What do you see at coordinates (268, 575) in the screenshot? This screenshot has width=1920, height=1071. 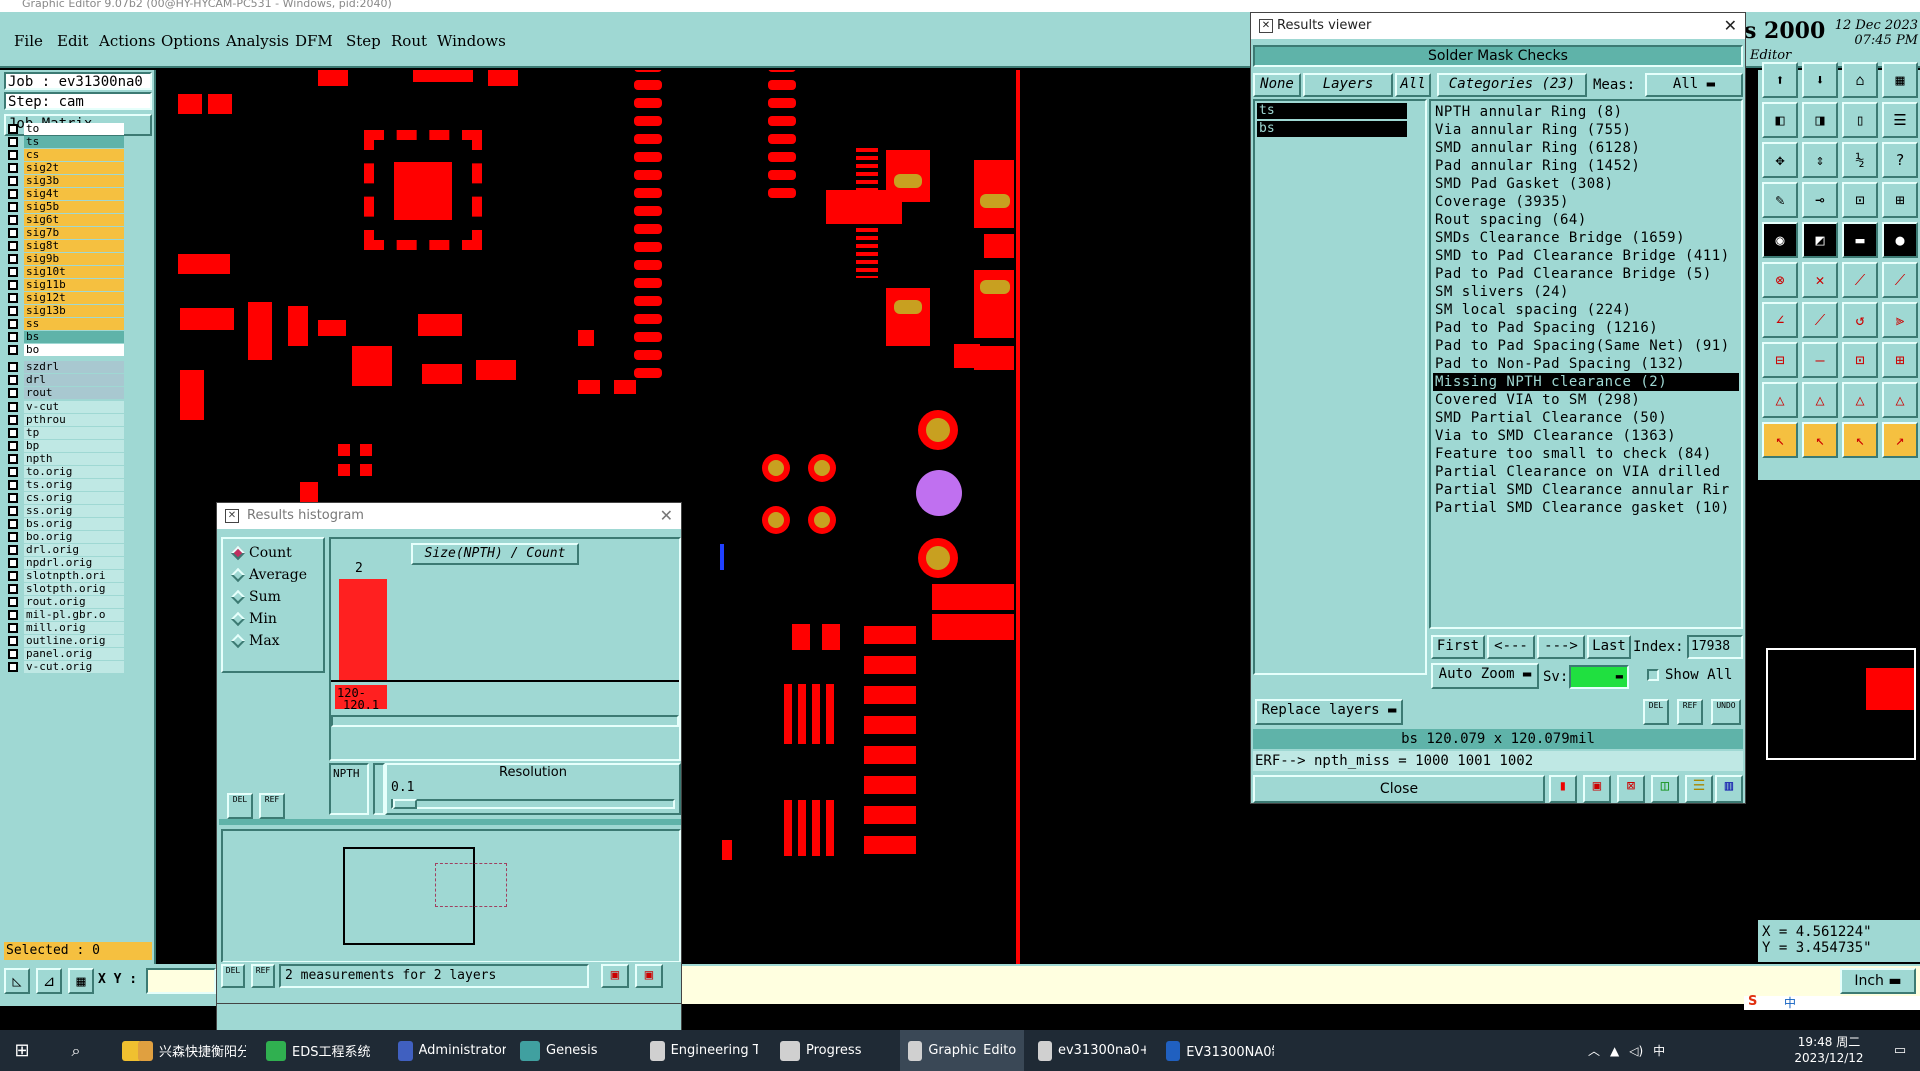 I see `stat-option-average: Average` at bounding box center [268, 575].